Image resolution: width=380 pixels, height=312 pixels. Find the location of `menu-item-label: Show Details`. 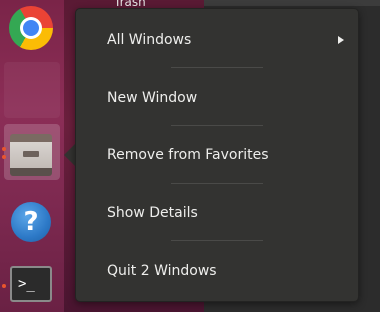

menu-item-label: Show Details is located at coordinates (152, 213).